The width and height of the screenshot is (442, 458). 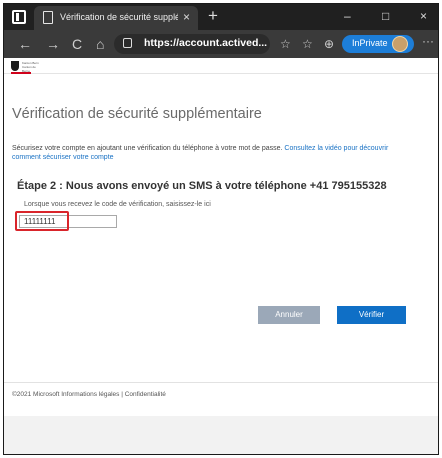 I want to click on tab-active: Vérification de sécurité supplém ×, so click(x=116, y=18).